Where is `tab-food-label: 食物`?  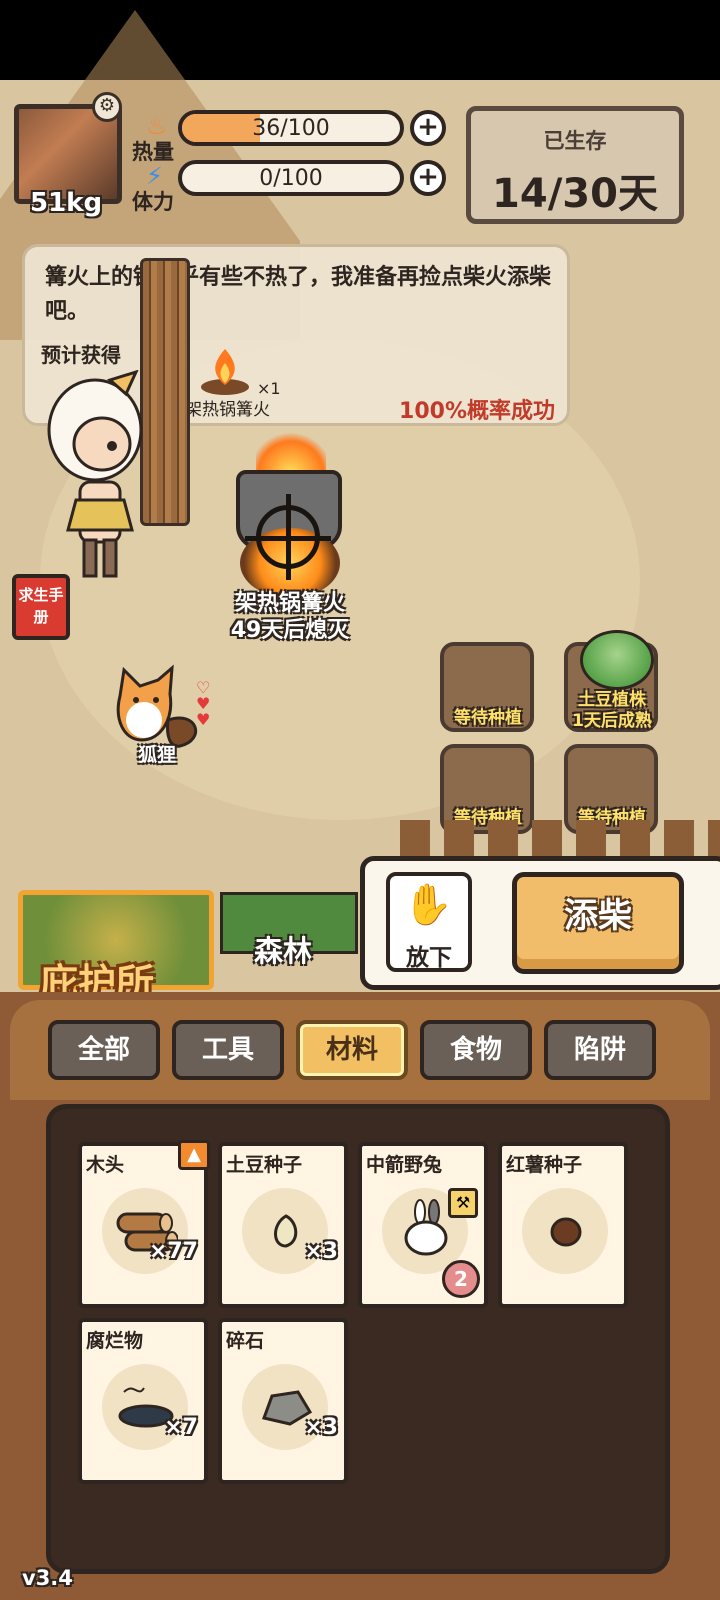 tab-food-label: 食物 is located at coordinates (475, 1050).